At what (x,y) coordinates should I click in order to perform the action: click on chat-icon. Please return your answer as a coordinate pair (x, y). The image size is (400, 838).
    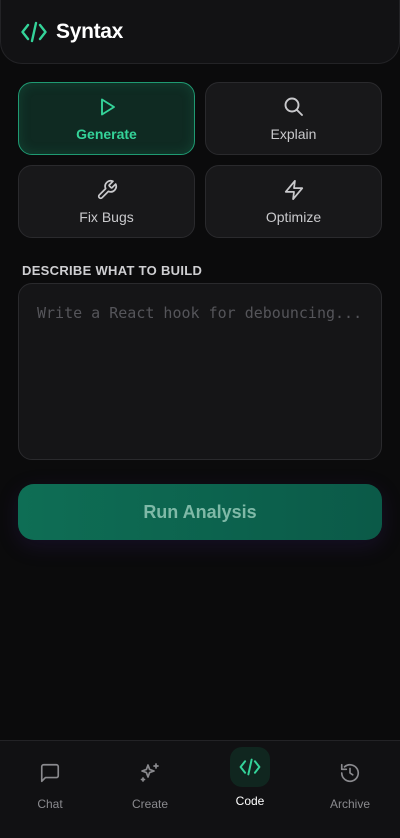
    Looking at the image, I should click on (50, 773).